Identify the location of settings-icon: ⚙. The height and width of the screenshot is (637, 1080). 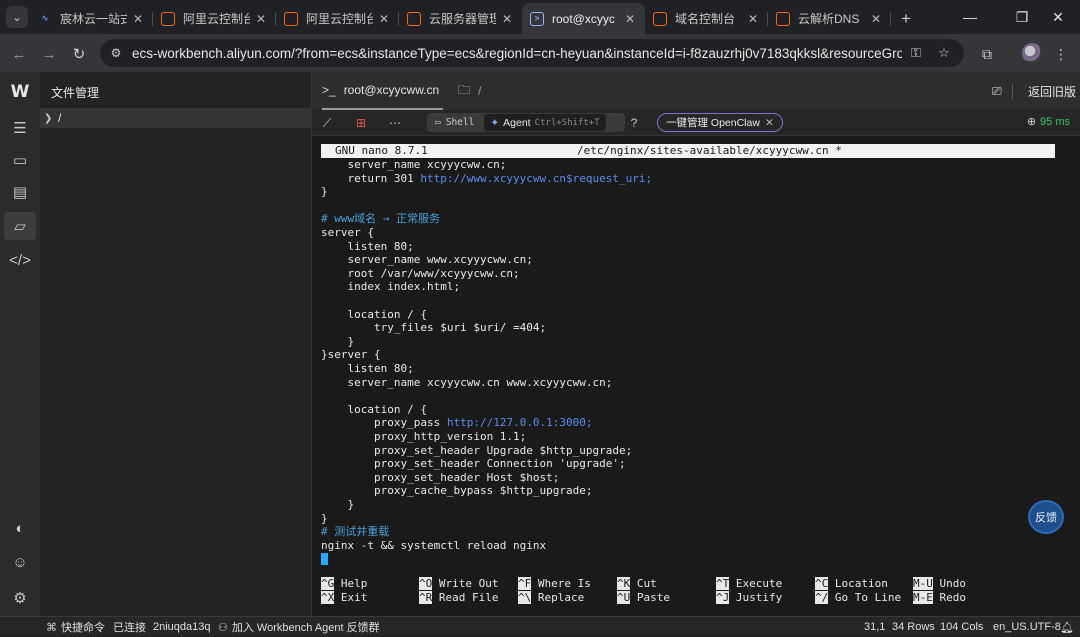
(20, 598).